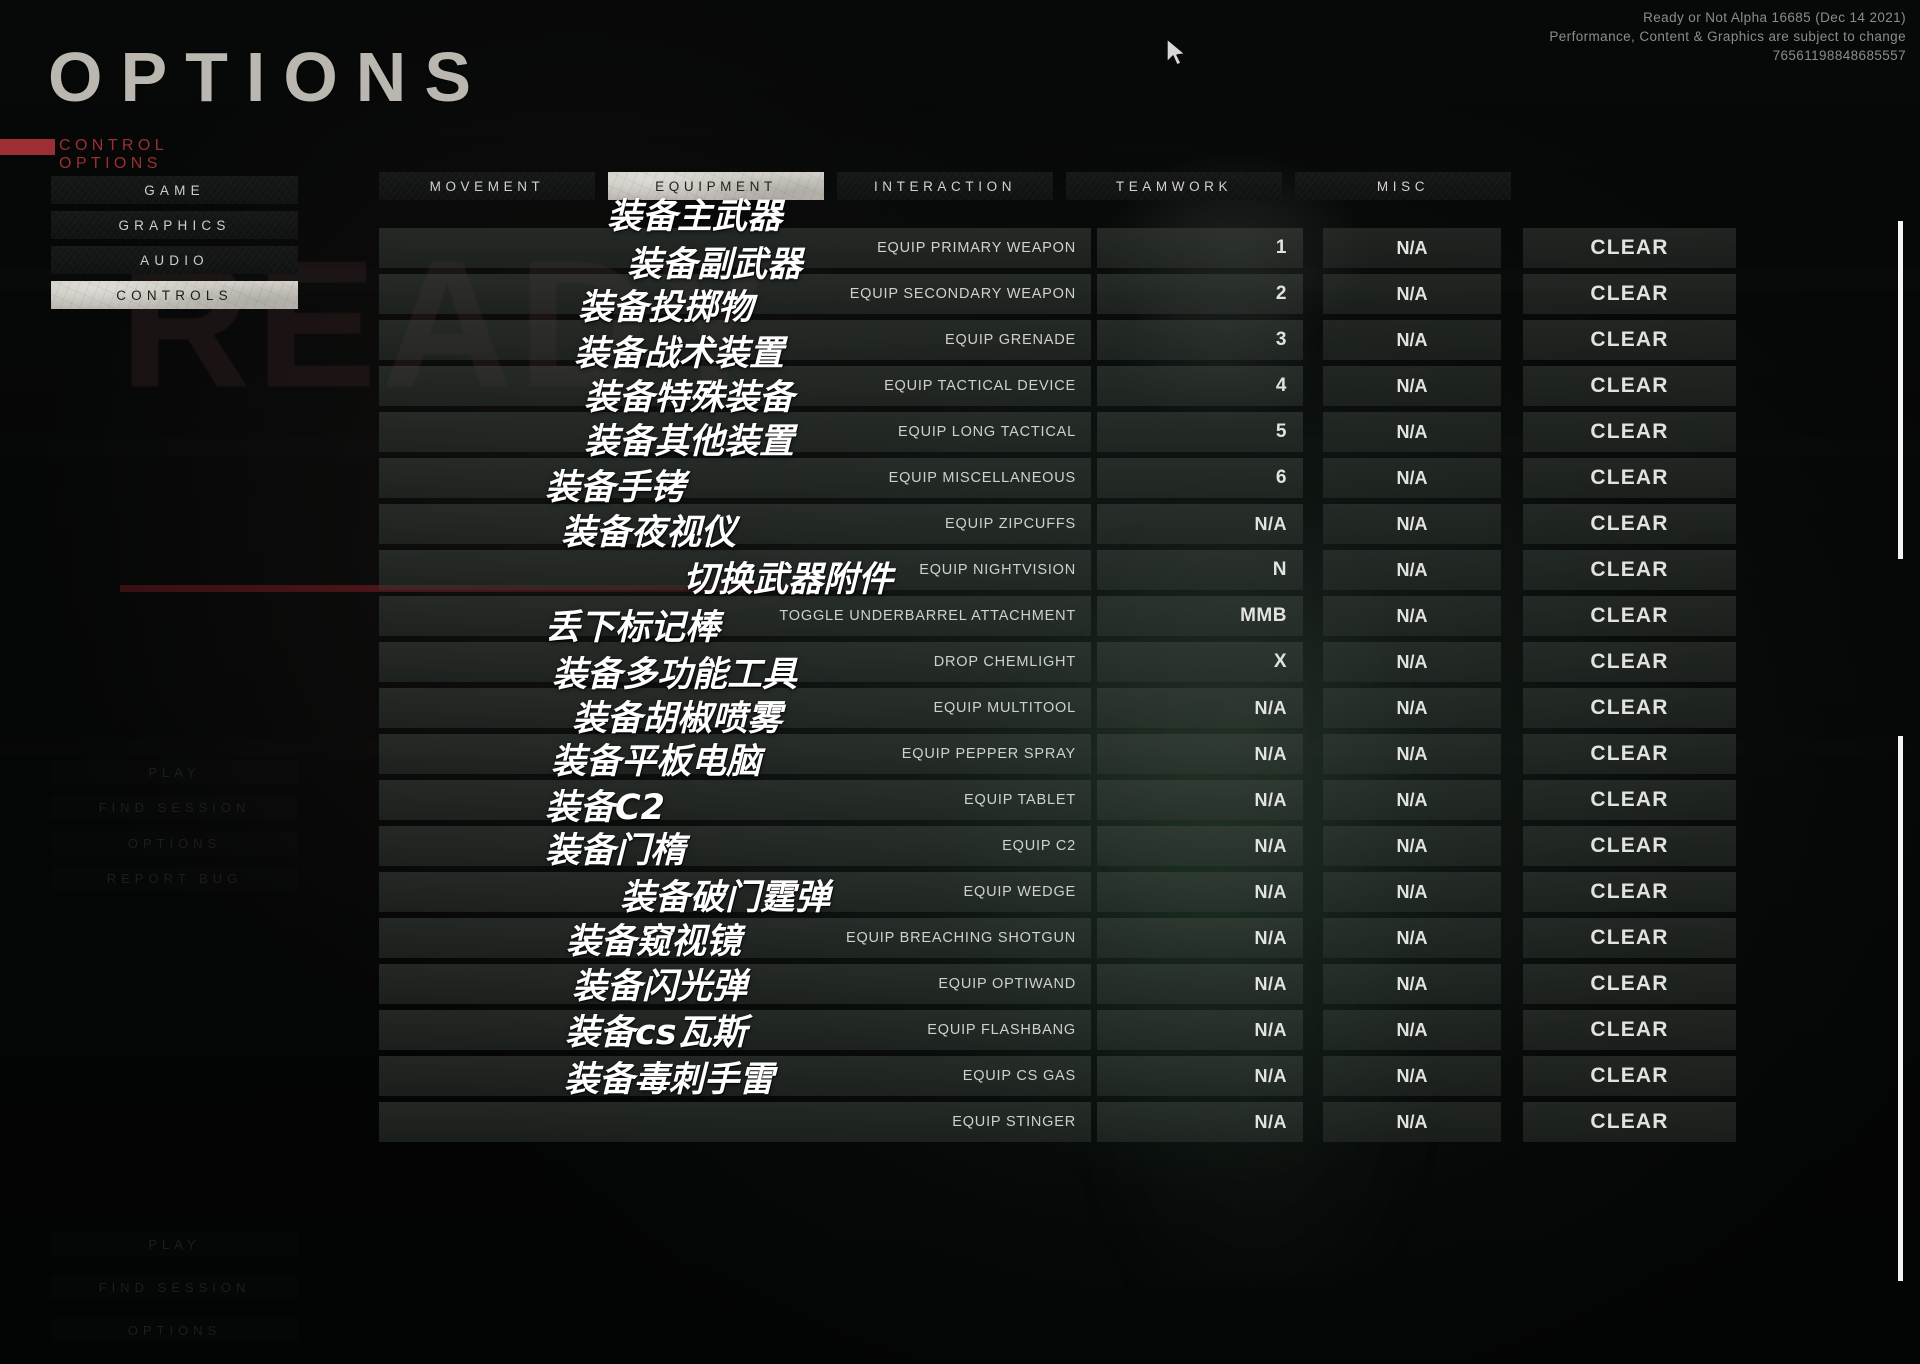 The image size is (1920, 1364). Describe the element at coordinates (735, 754) in the screenshot. I see `action-name-cell: EQUIP PEPPER SPRAY` at that location.